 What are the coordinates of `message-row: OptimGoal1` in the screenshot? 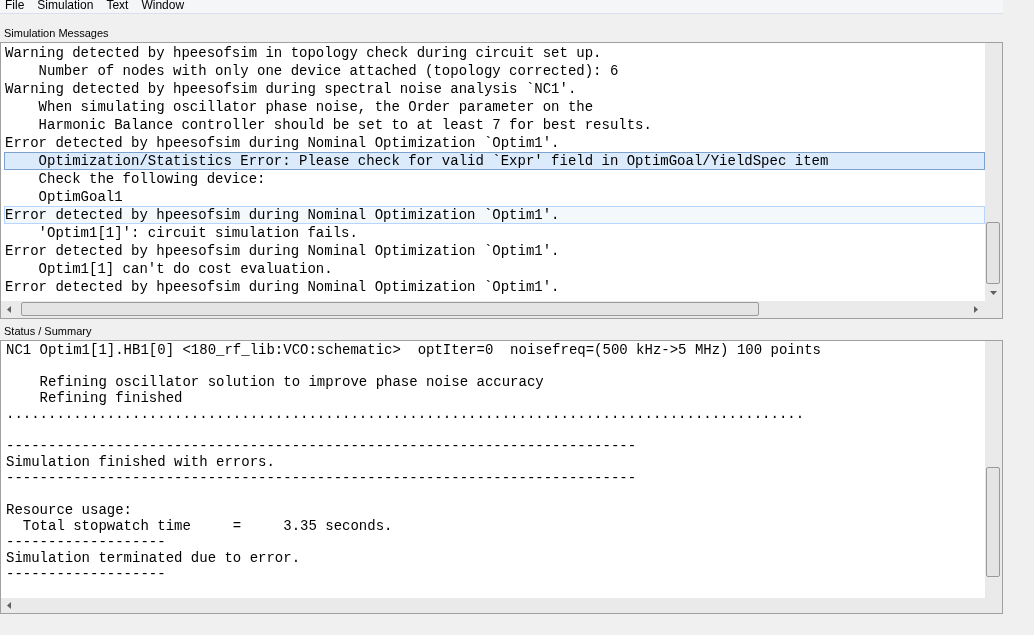 It's located at (494, 197).